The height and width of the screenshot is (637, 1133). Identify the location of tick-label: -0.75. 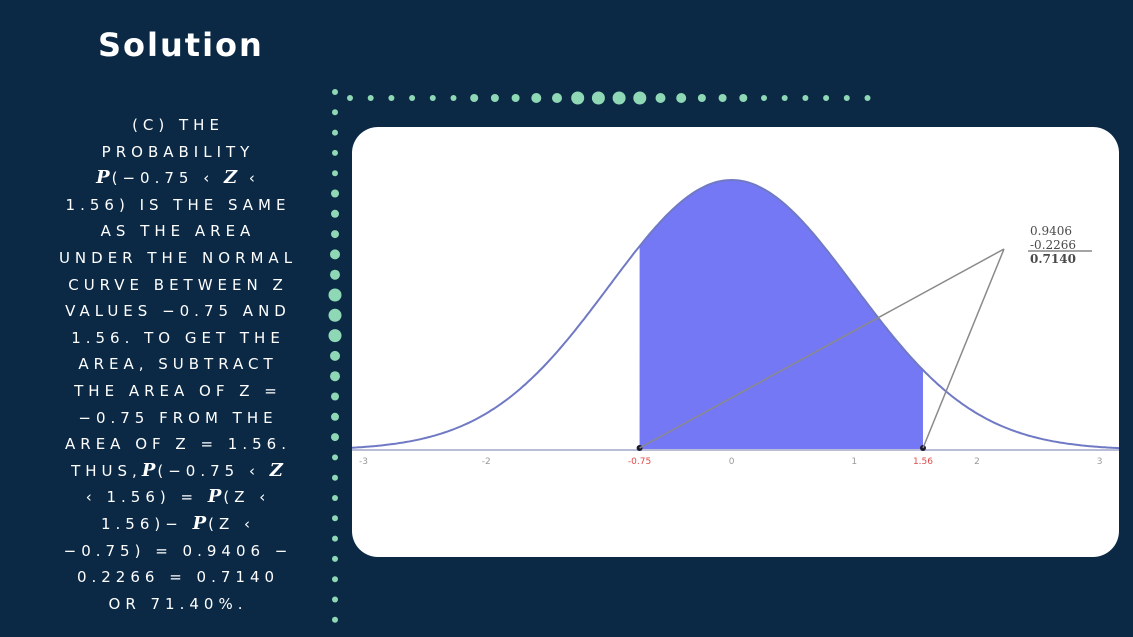
(639, 462).